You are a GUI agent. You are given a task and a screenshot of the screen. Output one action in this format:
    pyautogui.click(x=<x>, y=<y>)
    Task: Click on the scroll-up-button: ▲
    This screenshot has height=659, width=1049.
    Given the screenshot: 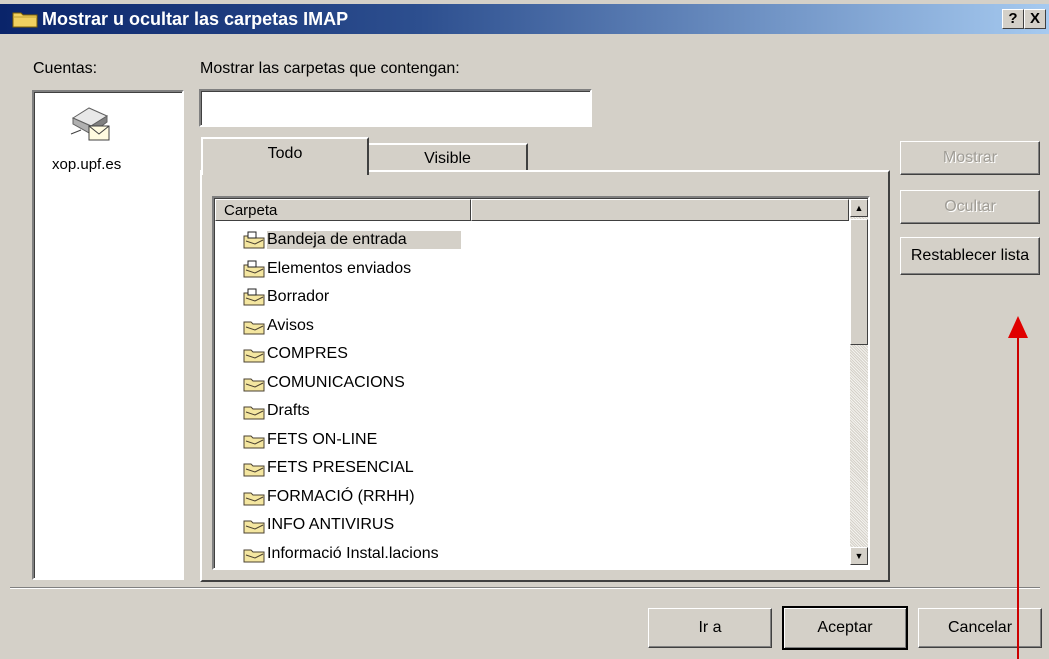 What is the action you would take?
    pyautogui.click(x=859, y=208)
    